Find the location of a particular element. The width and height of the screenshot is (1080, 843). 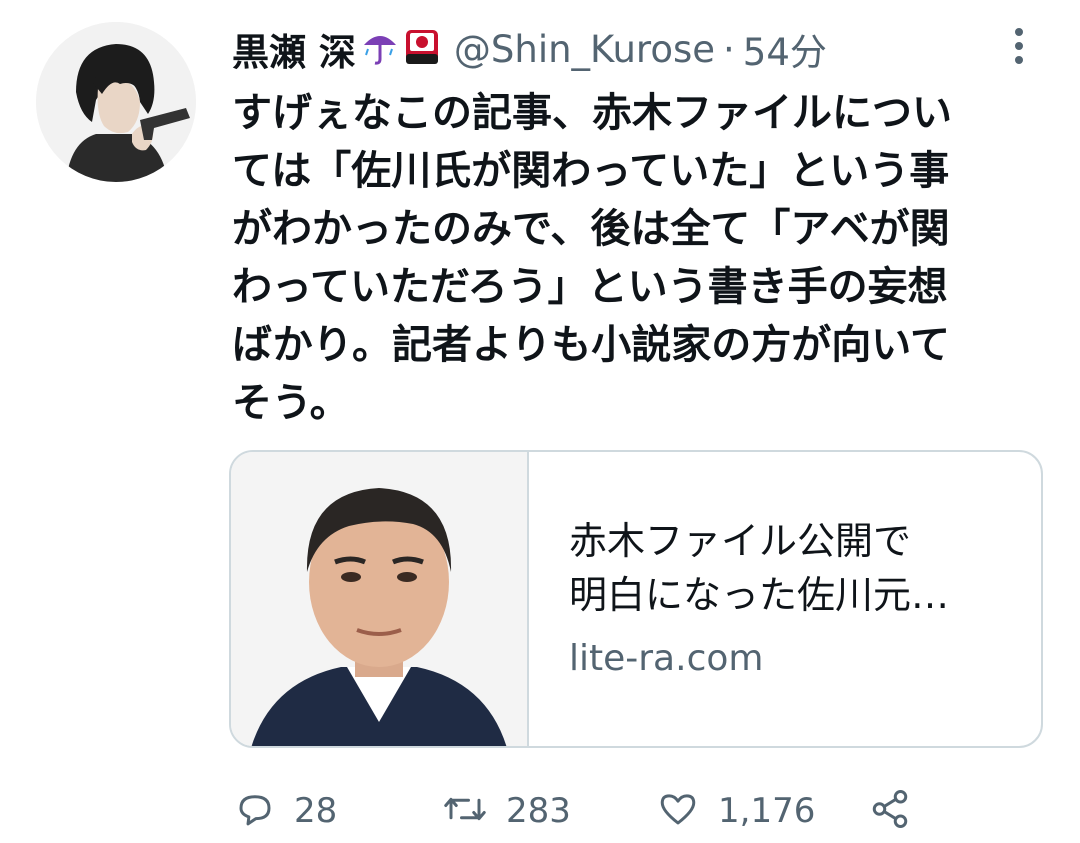

tweet-text-line: そう。 is located at coordinates (291, 403).